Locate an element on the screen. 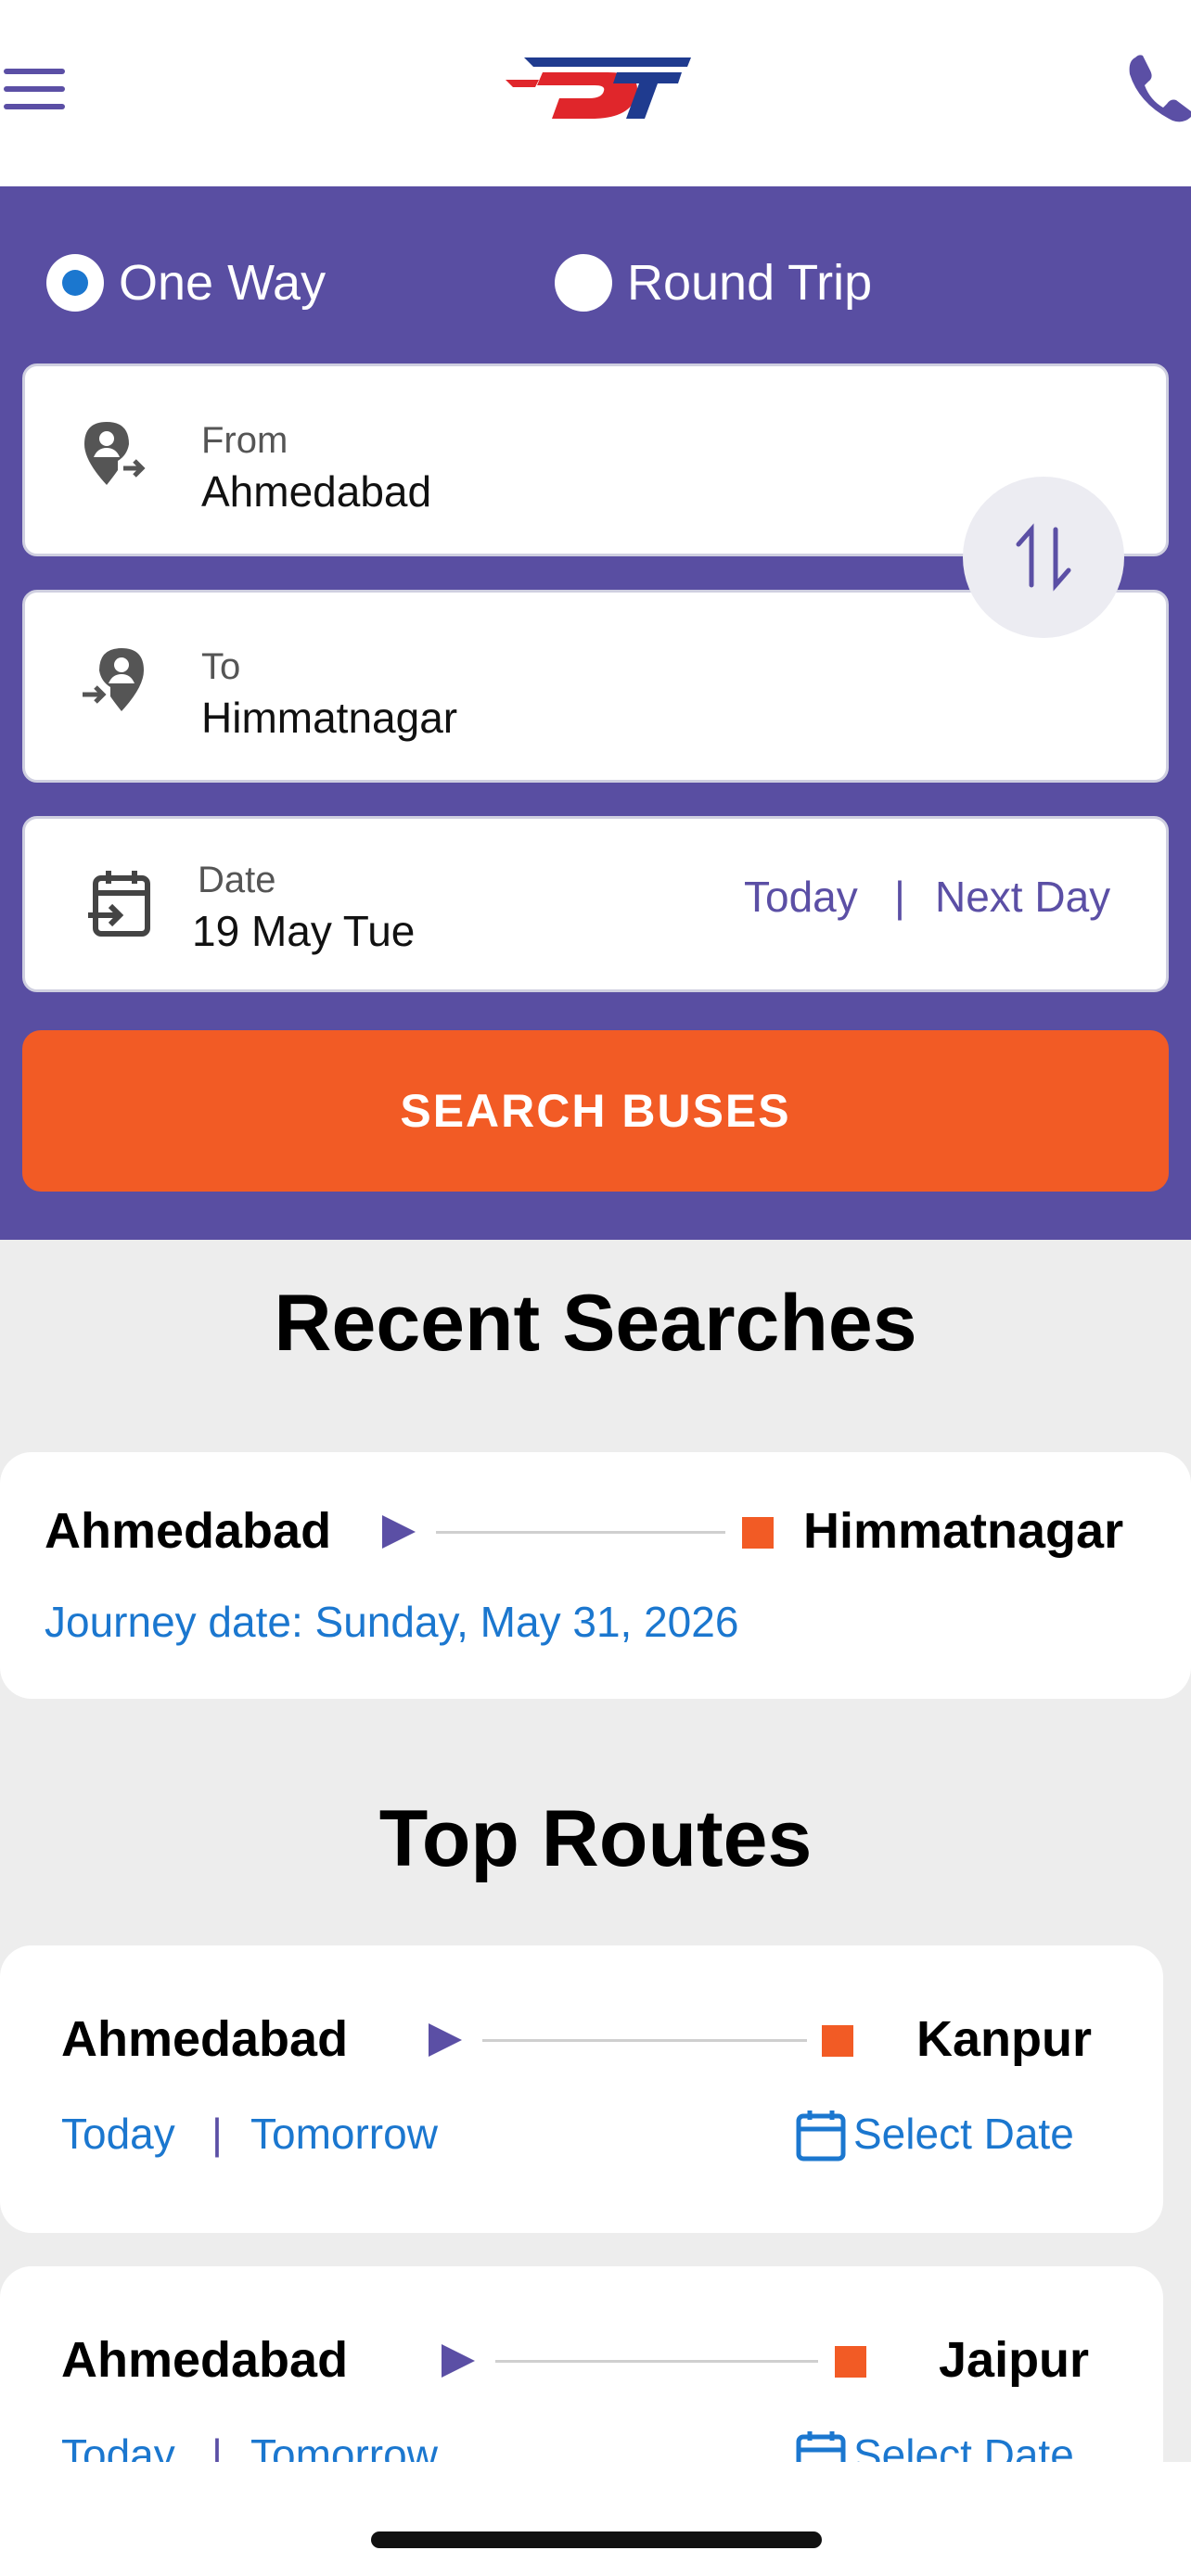 This screenshot has width=1191, height=2576. location-to-icon is located at coordinates (113, 679).